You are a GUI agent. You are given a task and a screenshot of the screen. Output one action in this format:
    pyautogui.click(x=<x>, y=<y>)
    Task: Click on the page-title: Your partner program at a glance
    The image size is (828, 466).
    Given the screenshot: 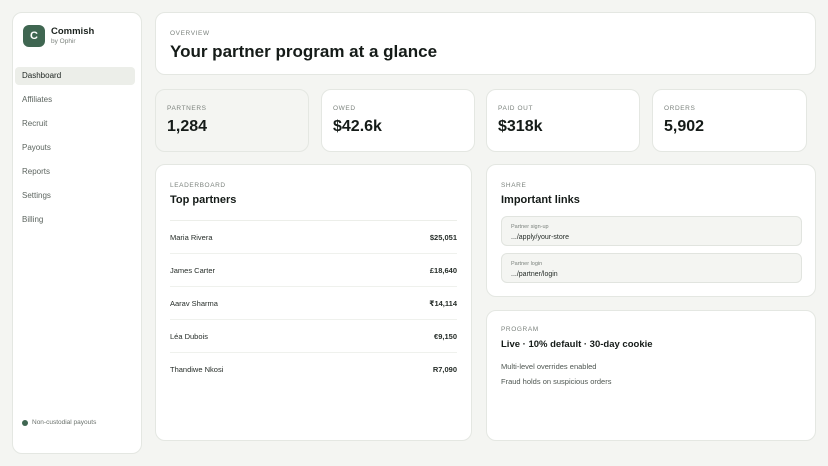 What is the action you would take?
    pyautogui.click(x=304, y=51)
    